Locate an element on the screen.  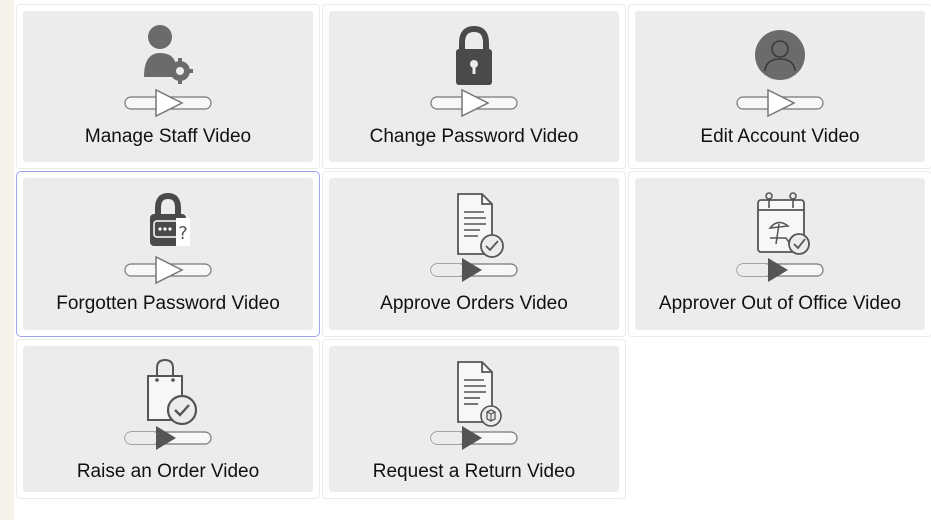
video-card: ? Forgotten Password Video is located at coordinates (168, 254).